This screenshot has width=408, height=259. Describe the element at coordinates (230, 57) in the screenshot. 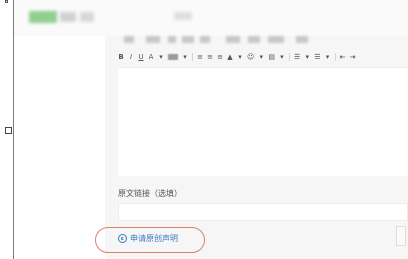

I see `insert-image-icon: ▲` at that location.